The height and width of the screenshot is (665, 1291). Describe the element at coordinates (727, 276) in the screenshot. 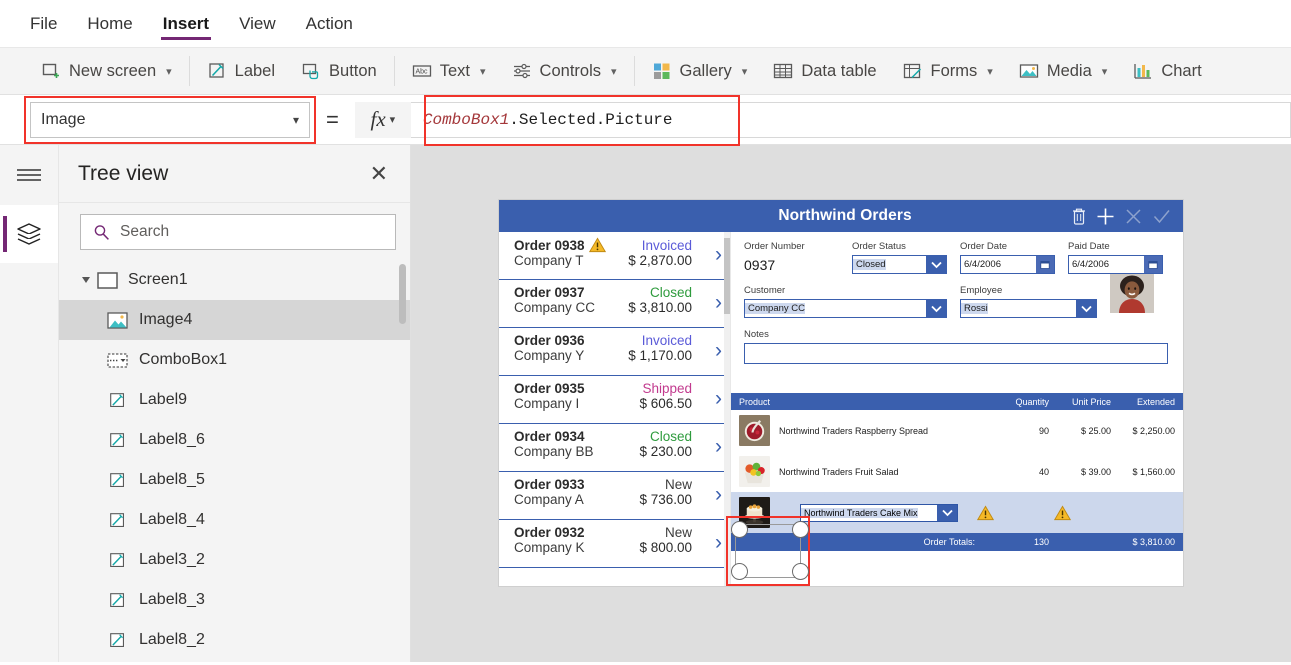

I see `gallery-scrollbar-thumb` at that location.